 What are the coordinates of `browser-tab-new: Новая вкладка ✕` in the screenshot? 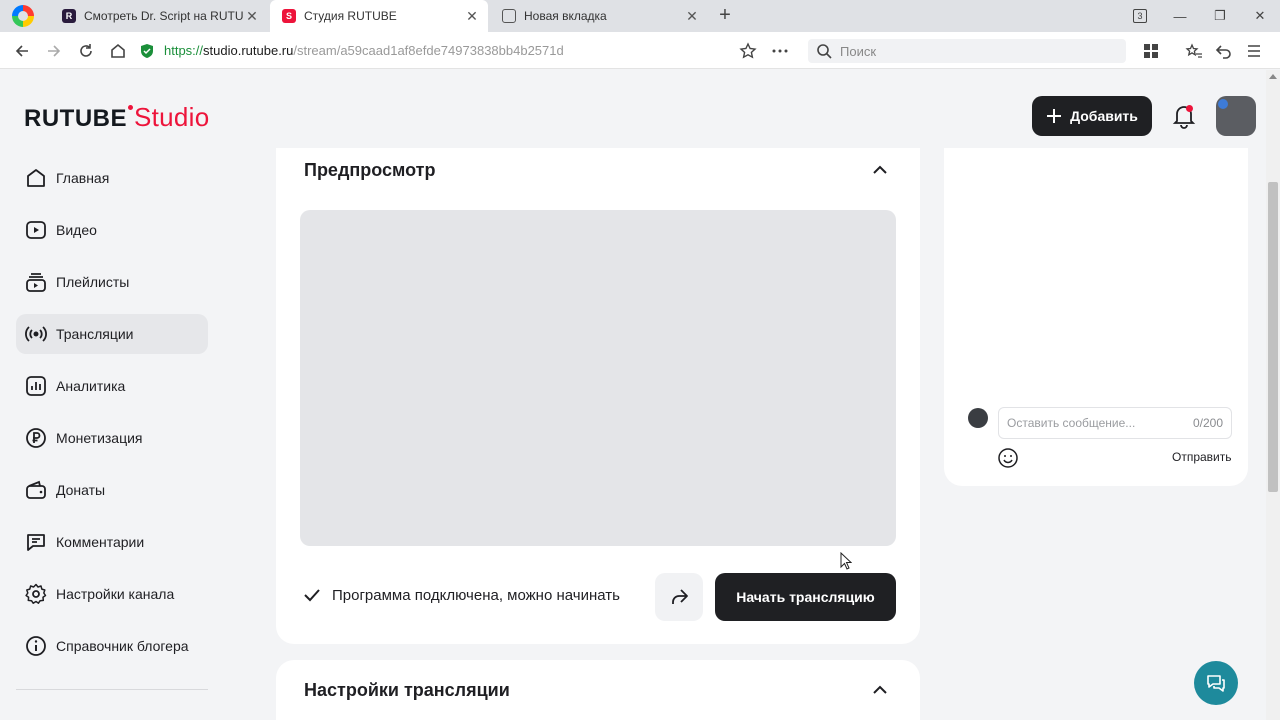 It's located at (599, 16).